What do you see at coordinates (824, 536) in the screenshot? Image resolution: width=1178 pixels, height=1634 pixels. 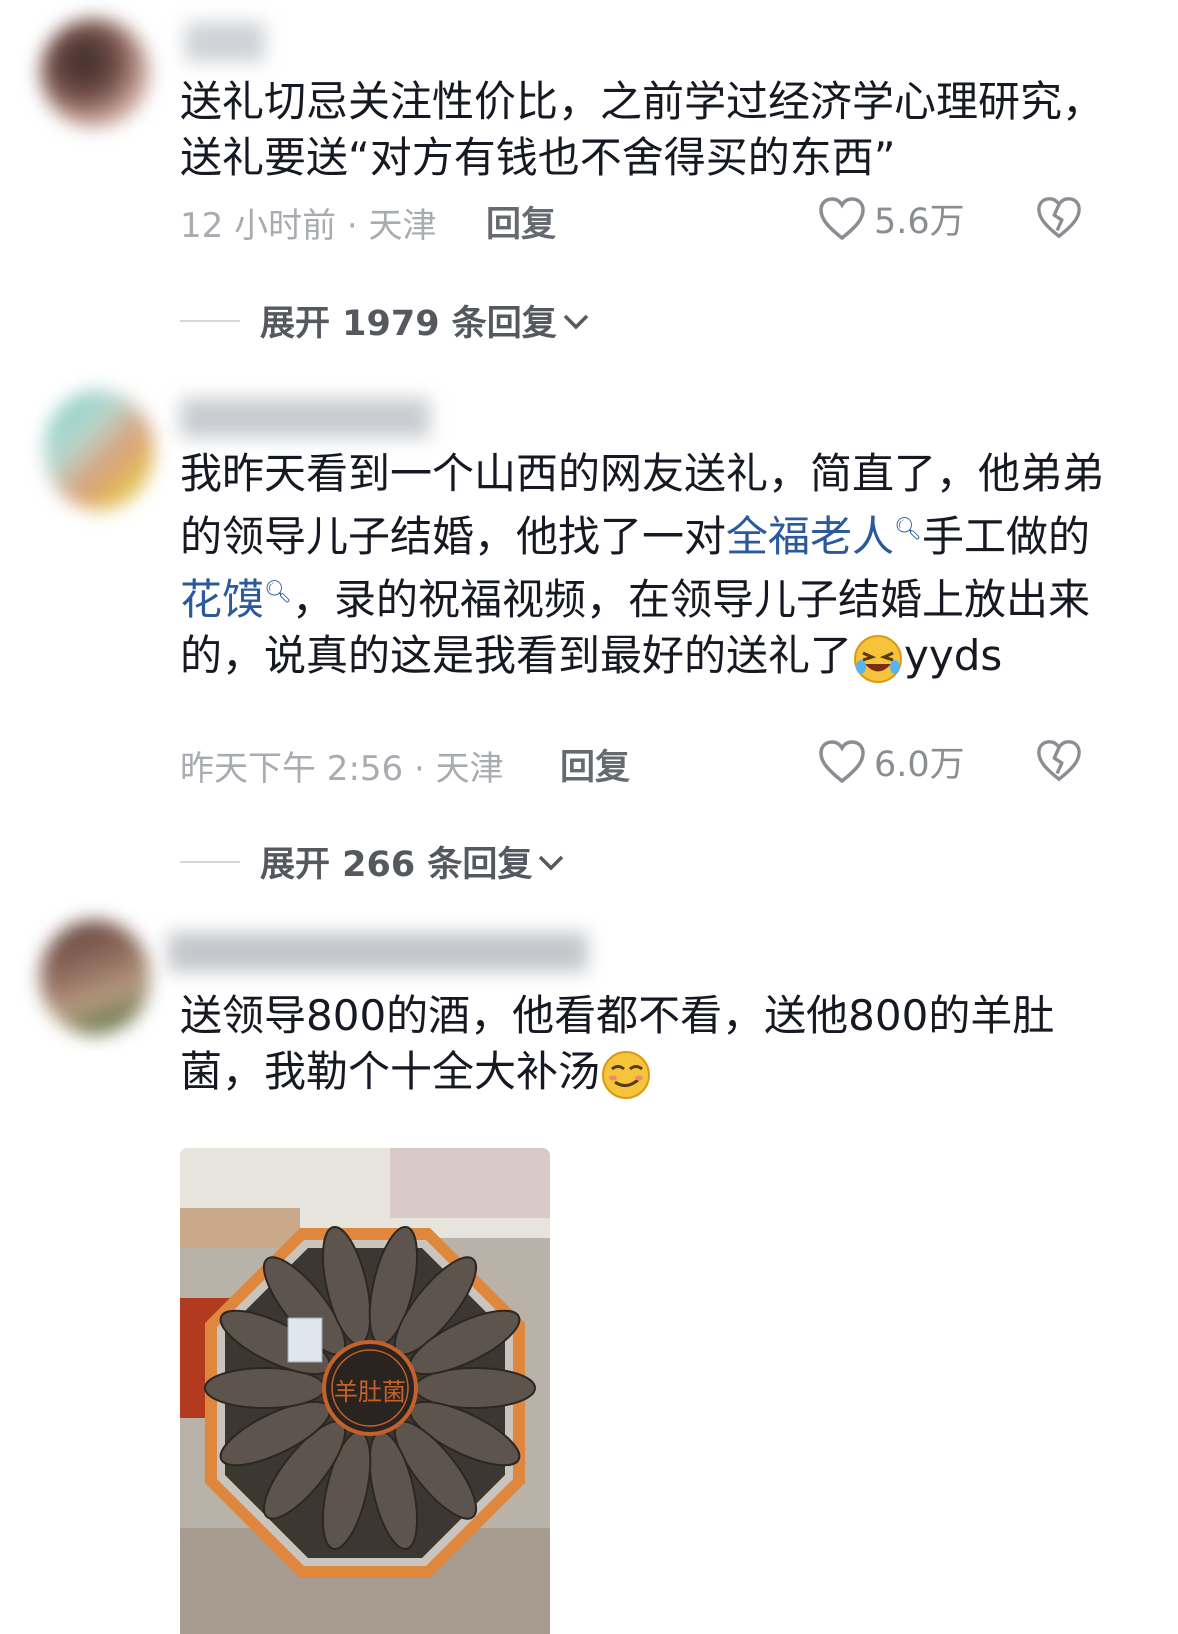 I see `topic-link-quanfu-laoren: 全福老人🔍︎` at bounding box center [824, 536].